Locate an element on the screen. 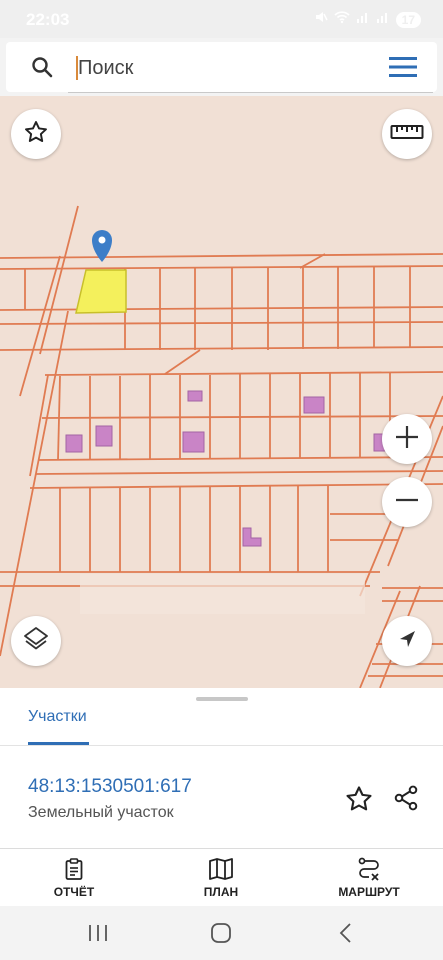 Image resolution: width=443 pixels, height=960 pixels. status-icons: 17 is located at coordinates (367, 19).